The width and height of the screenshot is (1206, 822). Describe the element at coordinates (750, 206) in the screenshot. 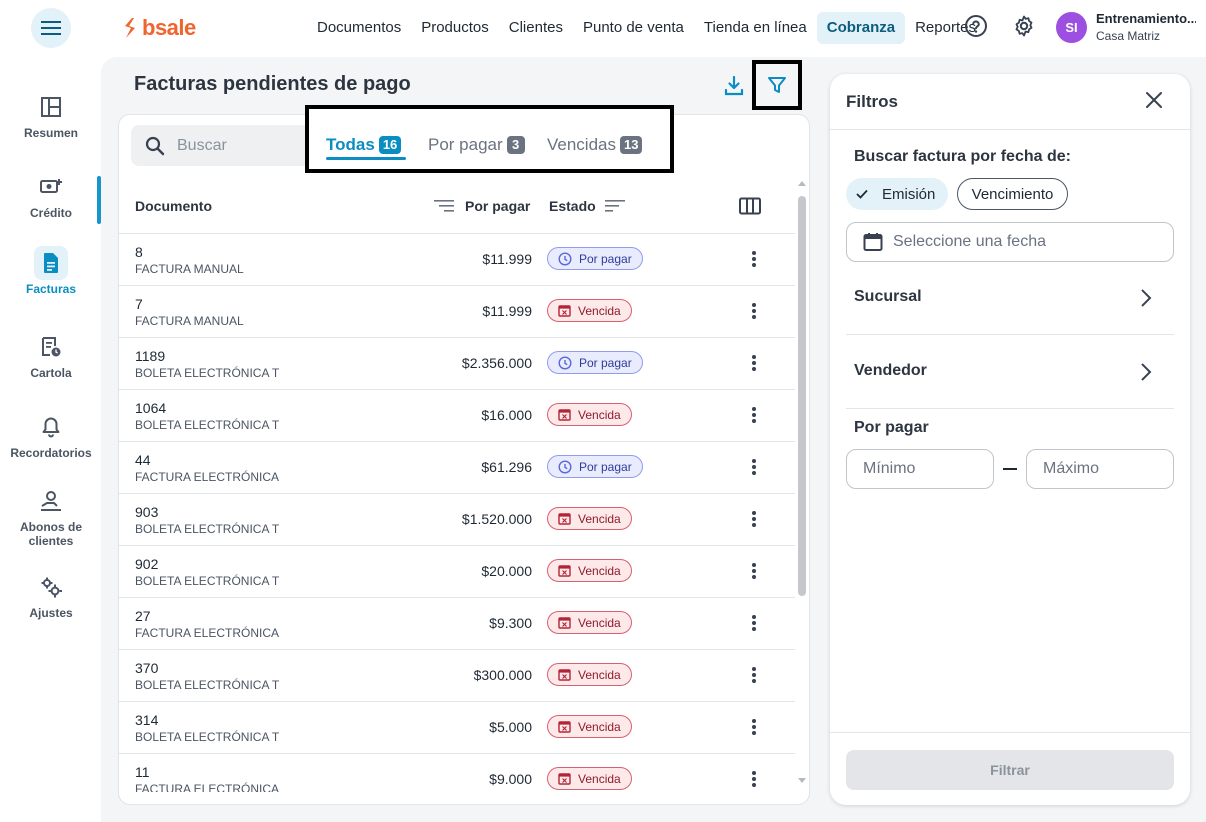

I see `columns-icon` at that location.